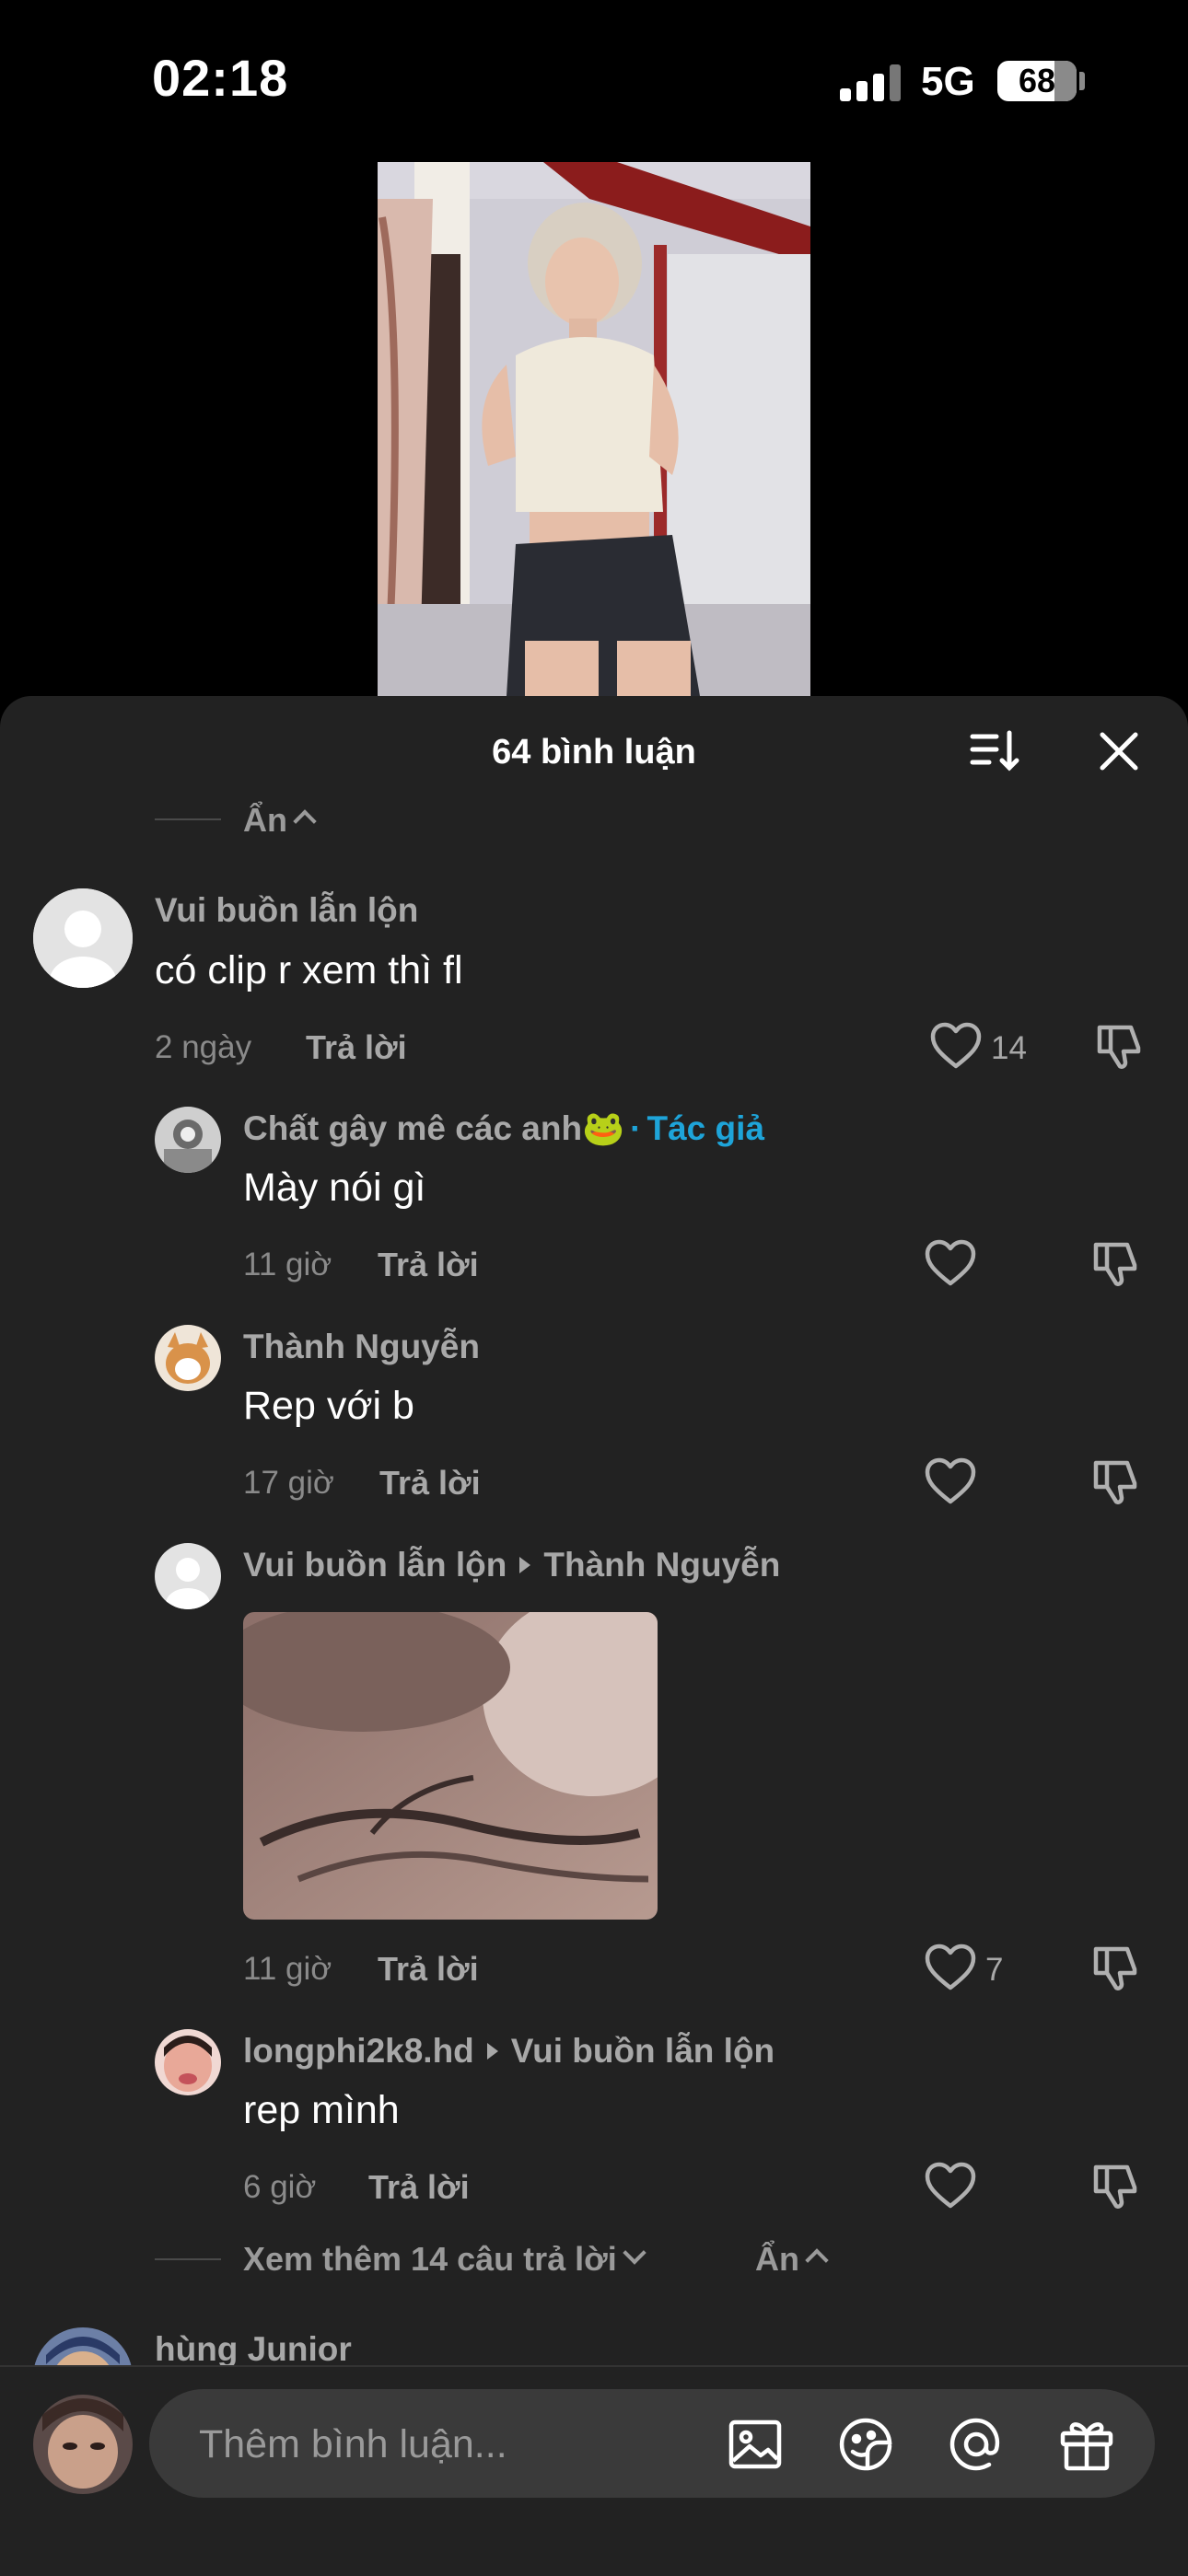 This screenshot has height=2576, width=1188. What do you see at coordinates (1119, 751) in the screenshot?
I see `close-icon` at bounding box center [1119, 751].